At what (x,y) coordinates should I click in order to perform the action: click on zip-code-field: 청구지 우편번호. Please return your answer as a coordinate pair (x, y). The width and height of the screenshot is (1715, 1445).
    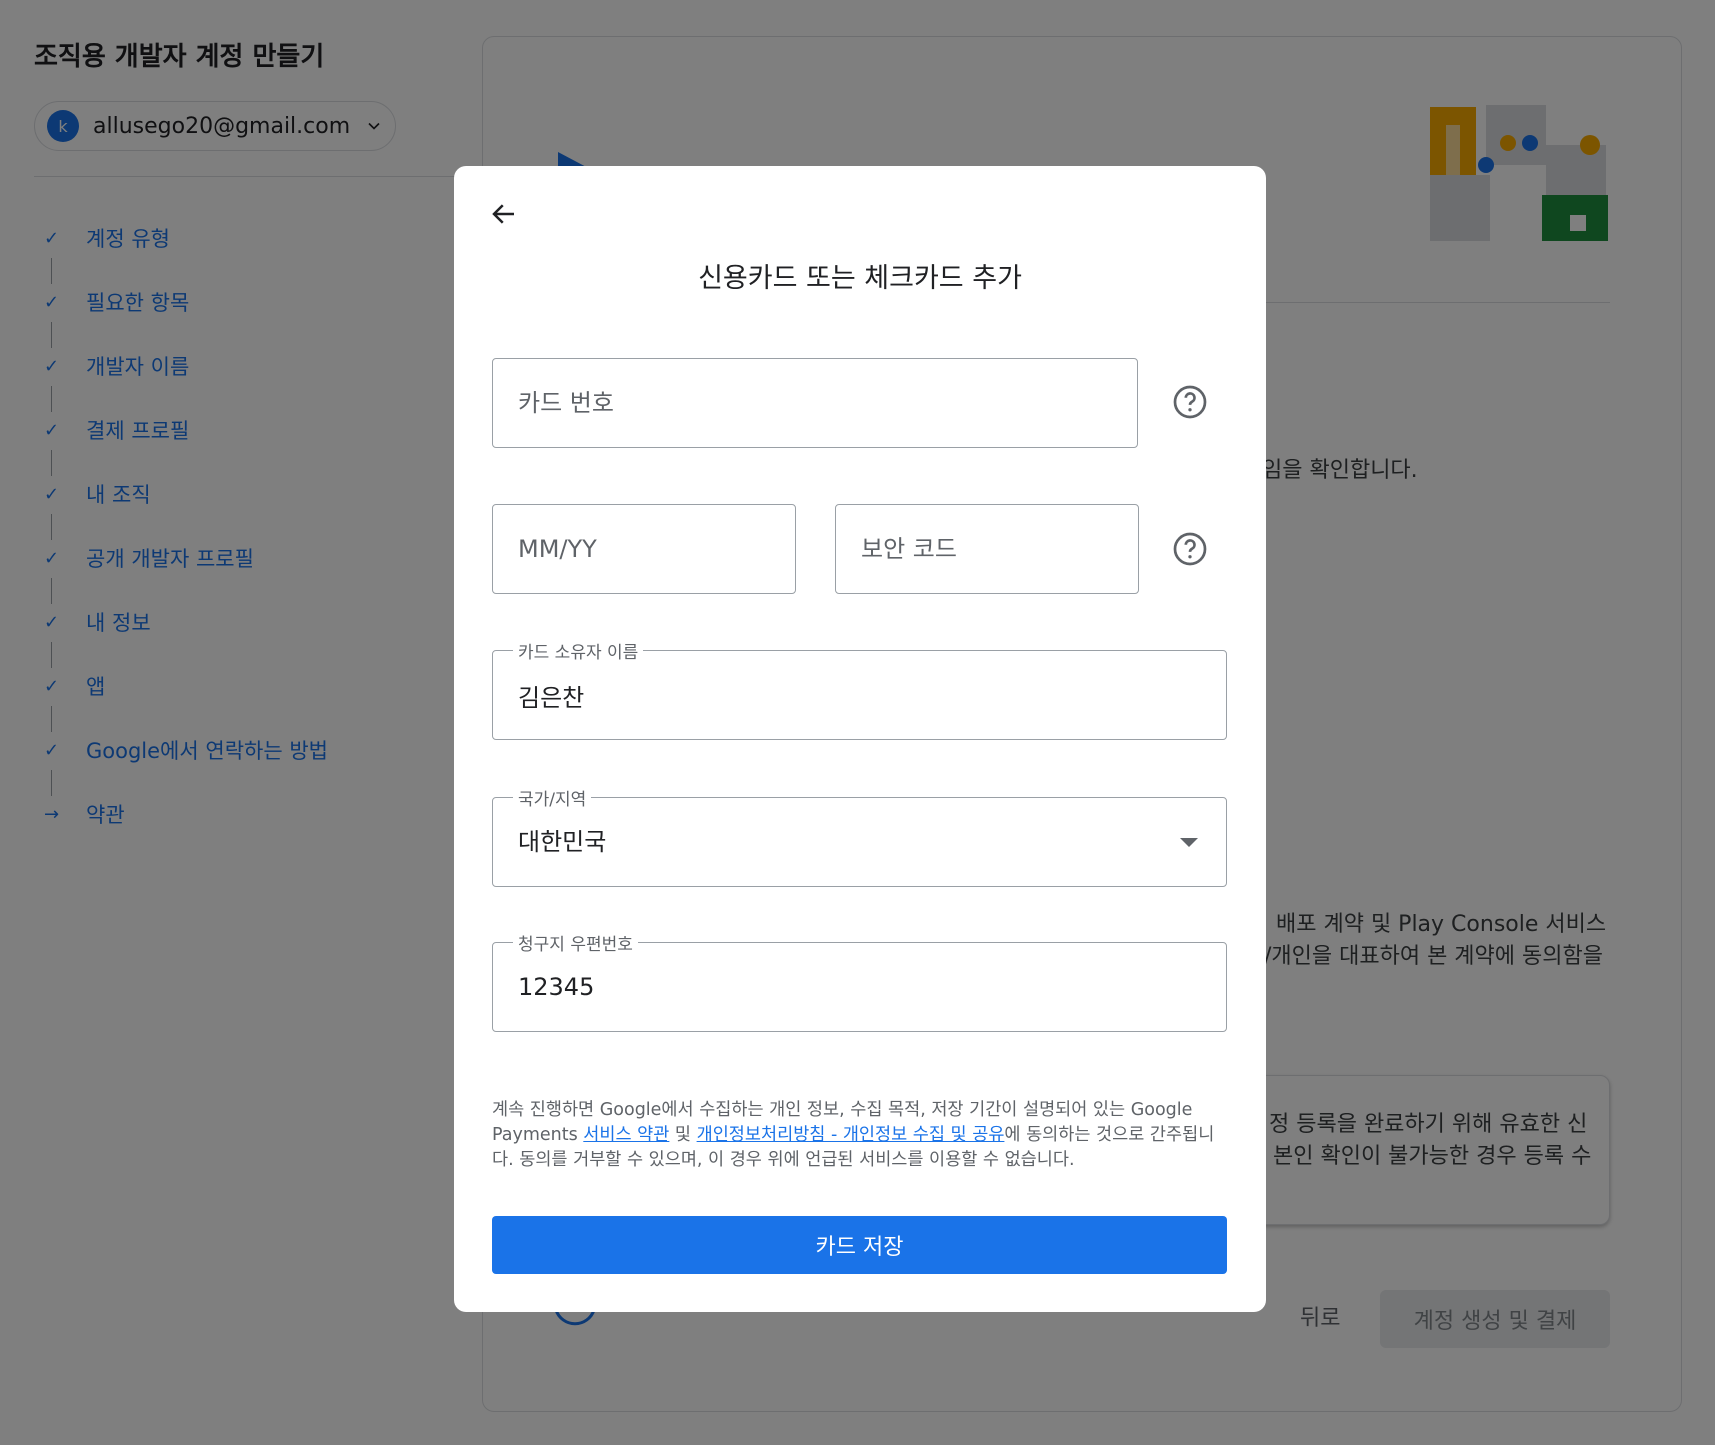
    Looking at the image, I should click on (859, 981).